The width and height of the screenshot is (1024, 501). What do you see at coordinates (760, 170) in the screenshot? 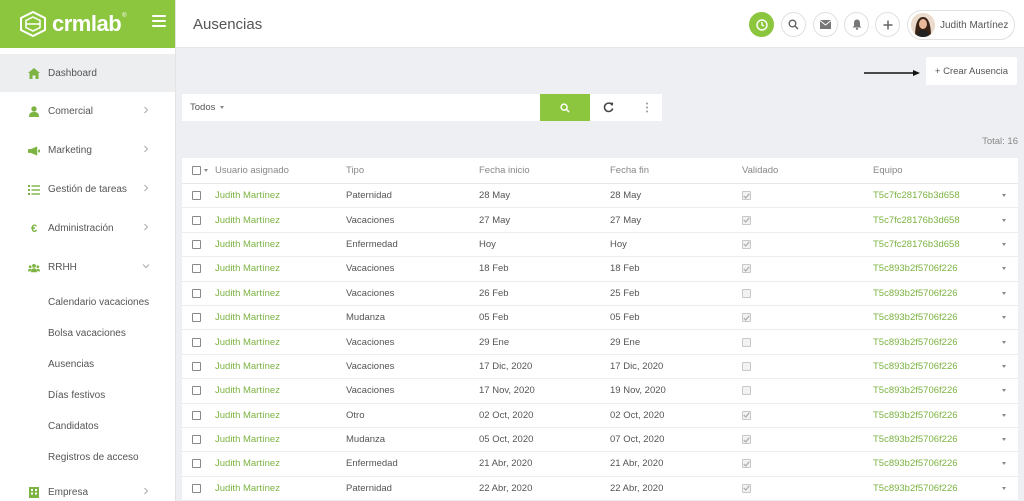
I see `column-header-validado: Validado` at bounding box center [760, 170].